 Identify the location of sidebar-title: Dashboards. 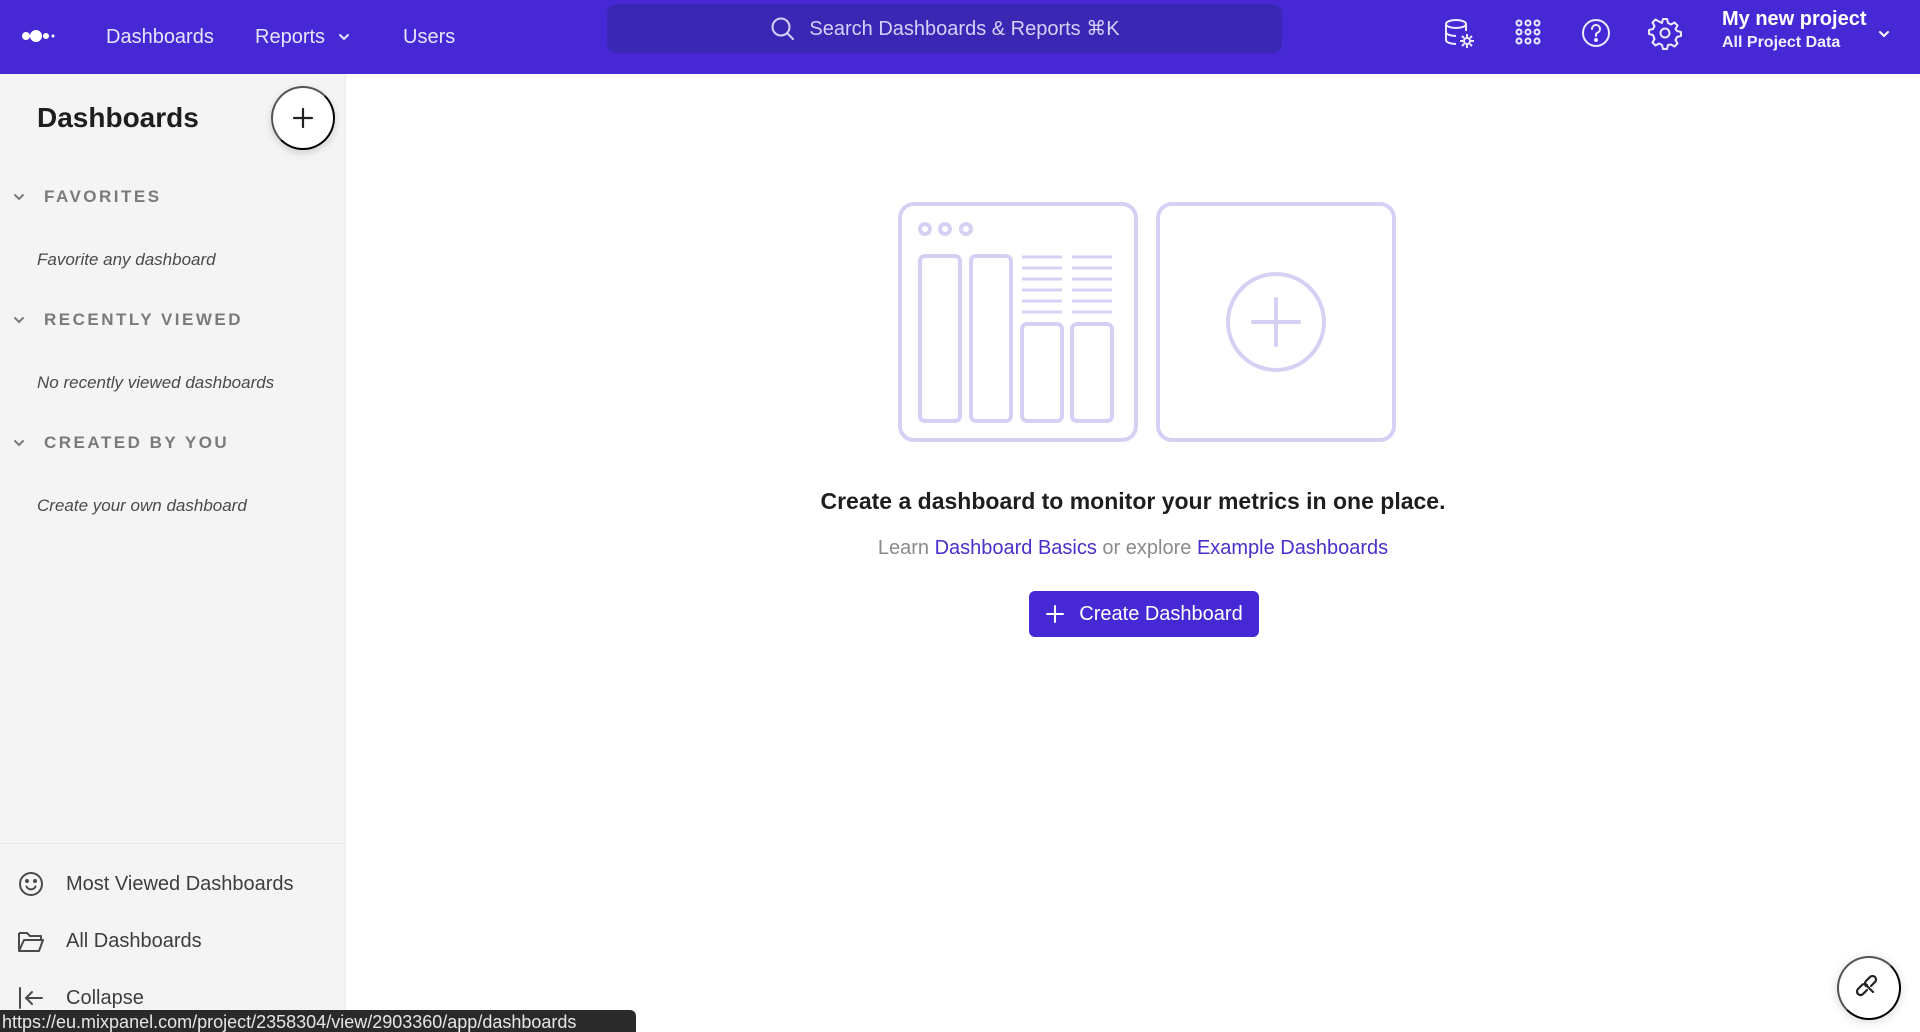
(118, 117).